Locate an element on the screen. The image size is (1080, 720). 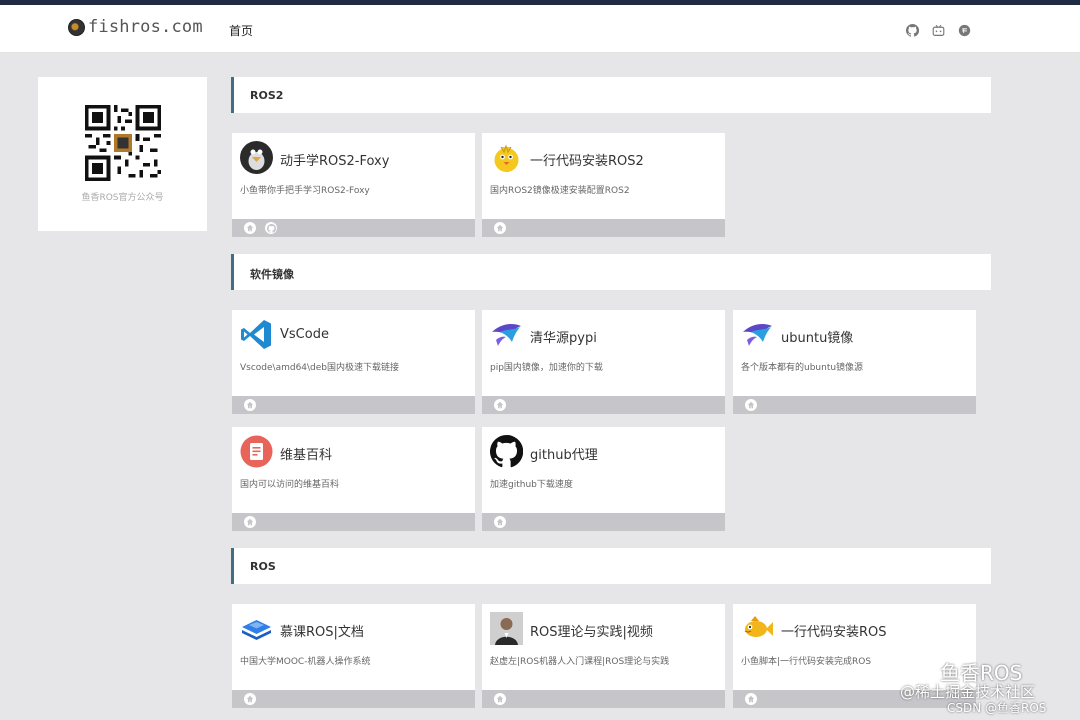
fish-icon is located at coordinates (758, 626).